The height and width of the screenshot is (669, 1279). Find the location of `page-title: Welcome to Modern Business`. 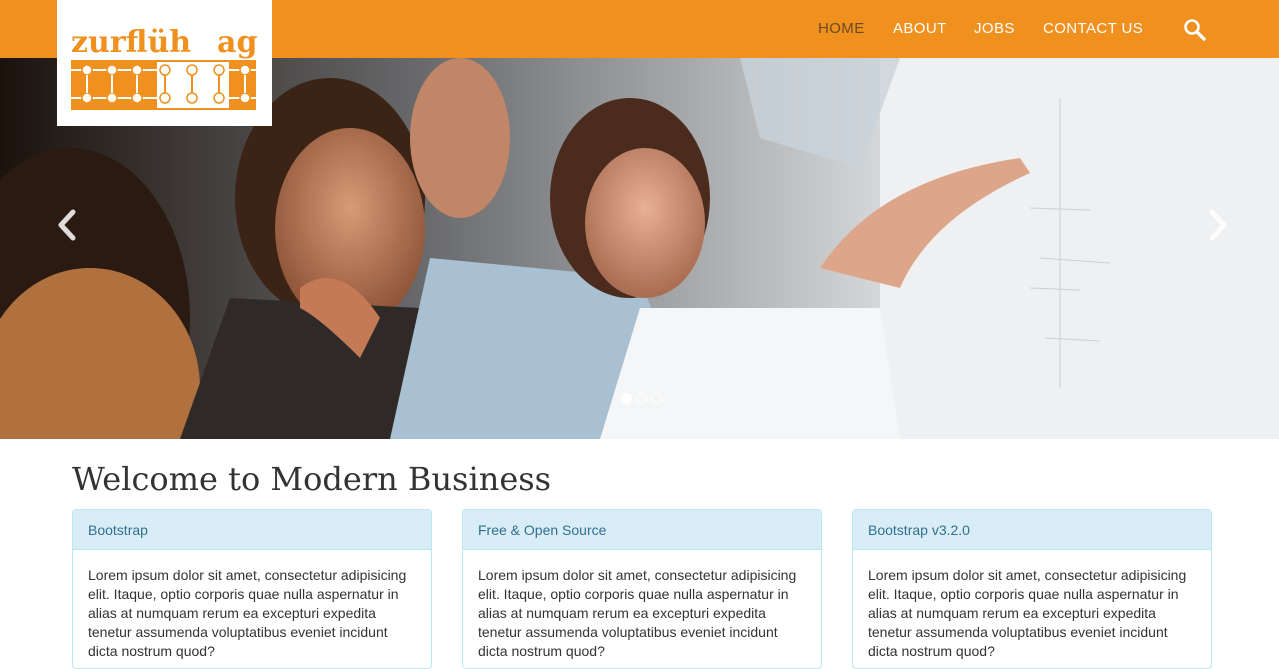

page-title: Welcome to Modern Business is located at coordinates (312, 479).